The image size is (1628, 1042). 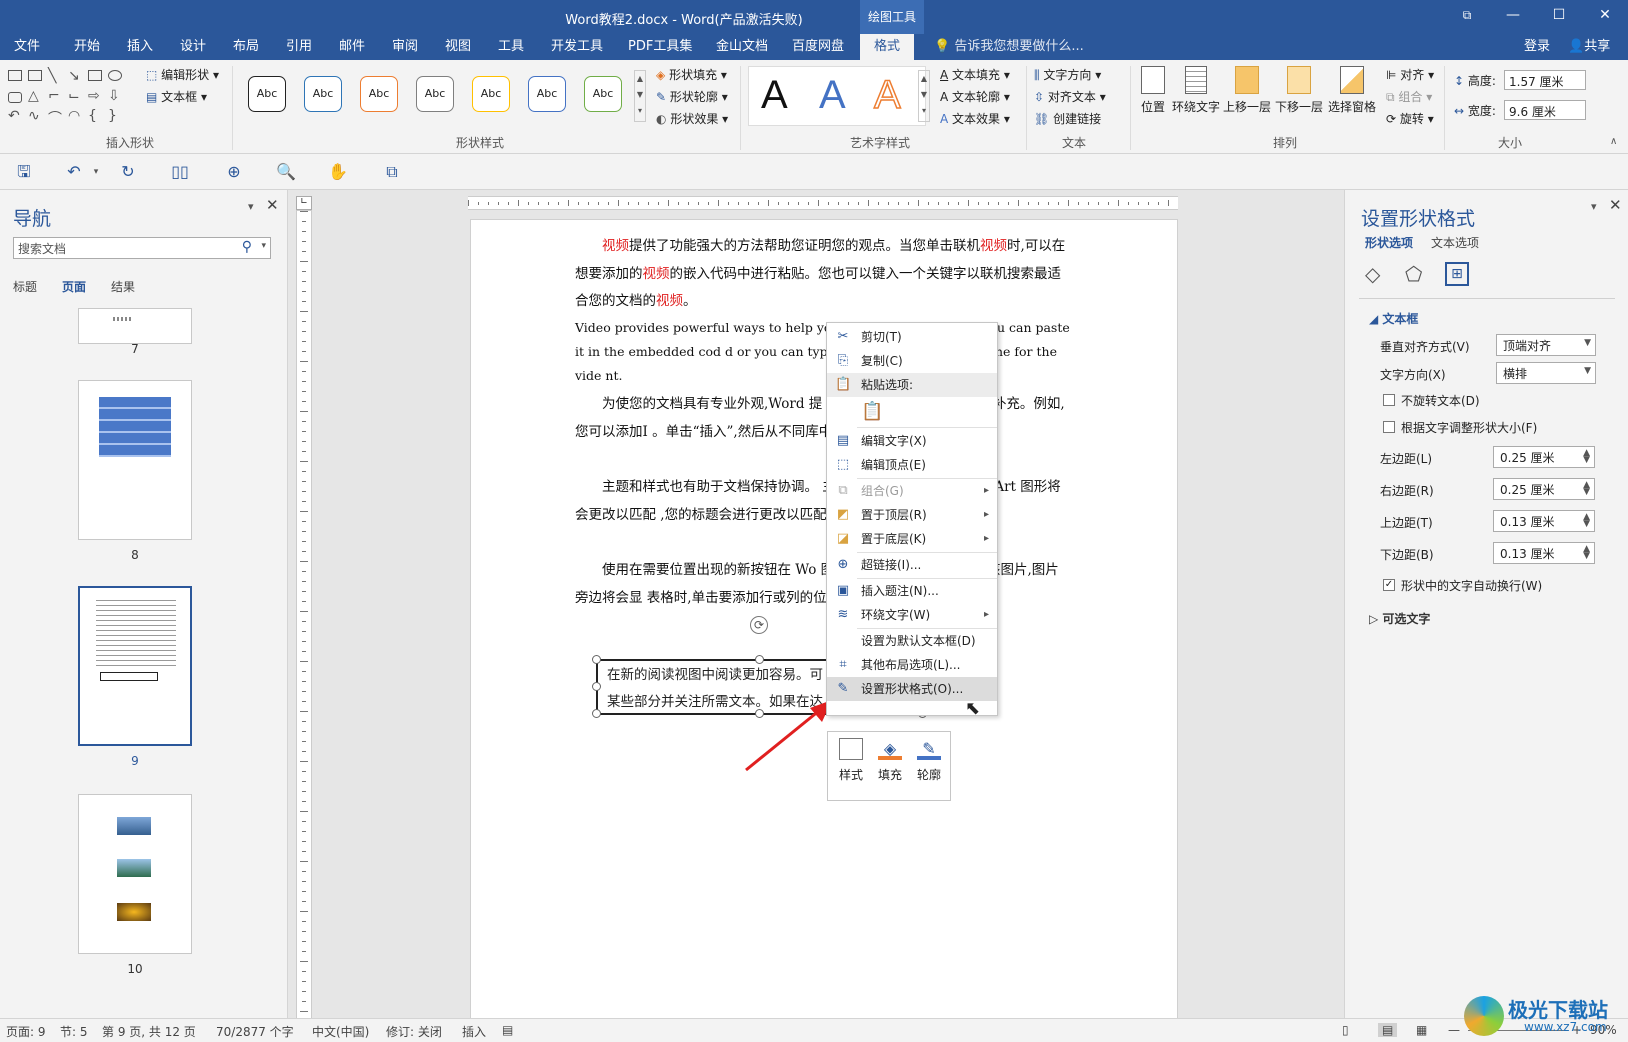 What do you see at coordinates (912, 615) in the screenshot?
I see `menu-item-wrap-text: ≋ 环绕文字(W) ▸` at bounding box center [912, 615].